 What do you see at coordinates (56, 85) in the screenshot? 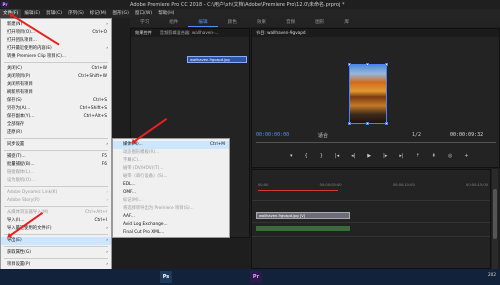
I see `menu-item-close-all: 关闭所有项目` at bounding box center [56, 85].